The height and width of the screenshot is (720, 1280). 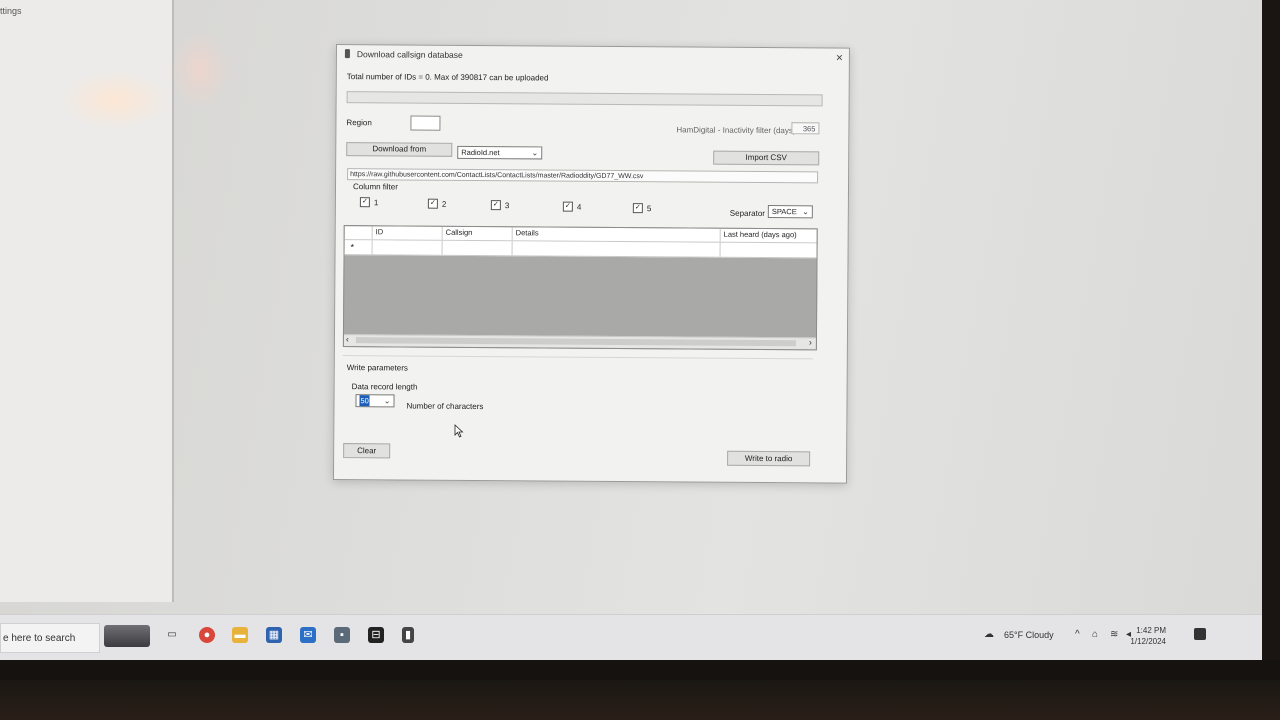 I want to click on number-of-characters-label: Number of characters, so click(x=445, y=406).